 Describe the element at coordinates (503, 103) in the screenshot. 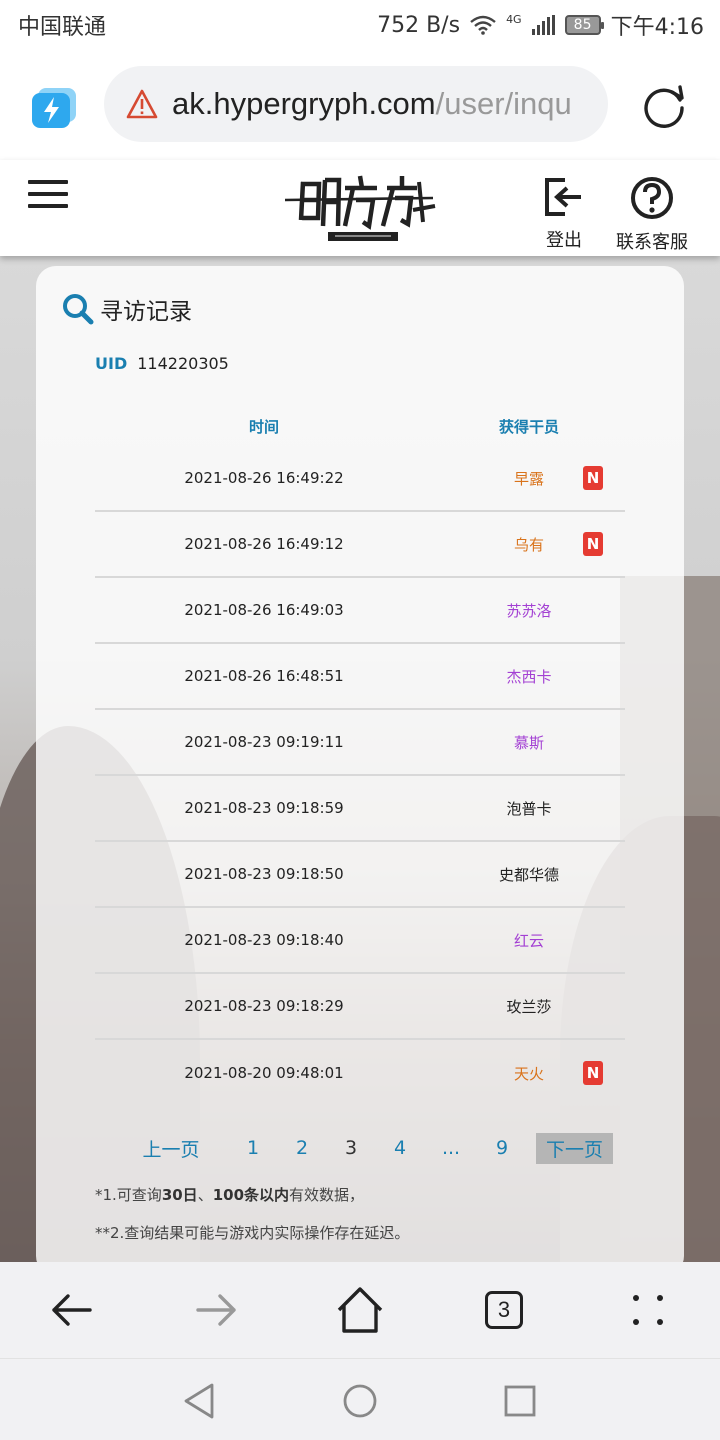

I see `url-path: /user/inqu` at that location.